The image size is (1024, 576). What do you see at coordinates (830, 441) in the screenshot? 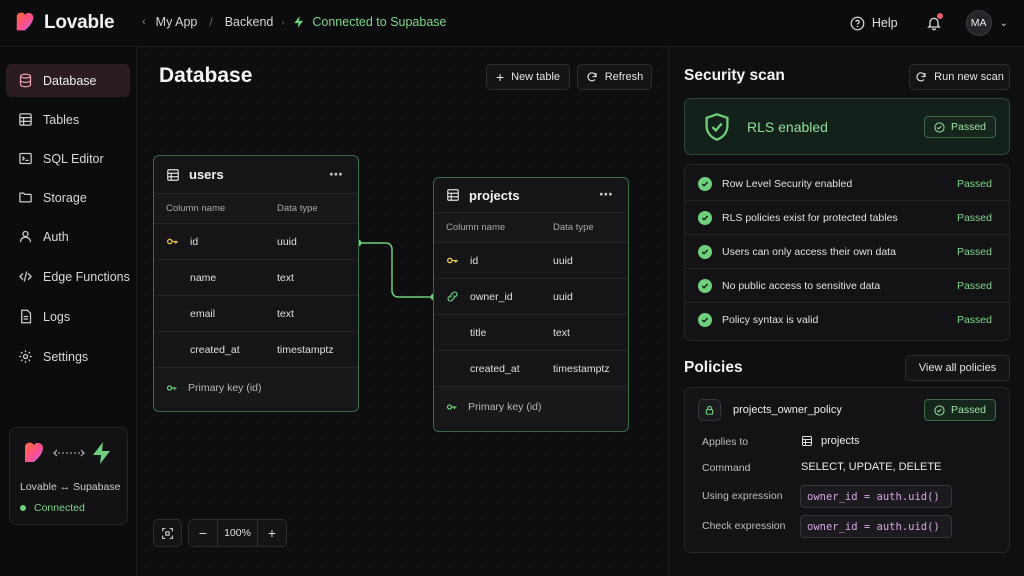
I see `applies-to-value: projects` at bounding box center [830, 441].